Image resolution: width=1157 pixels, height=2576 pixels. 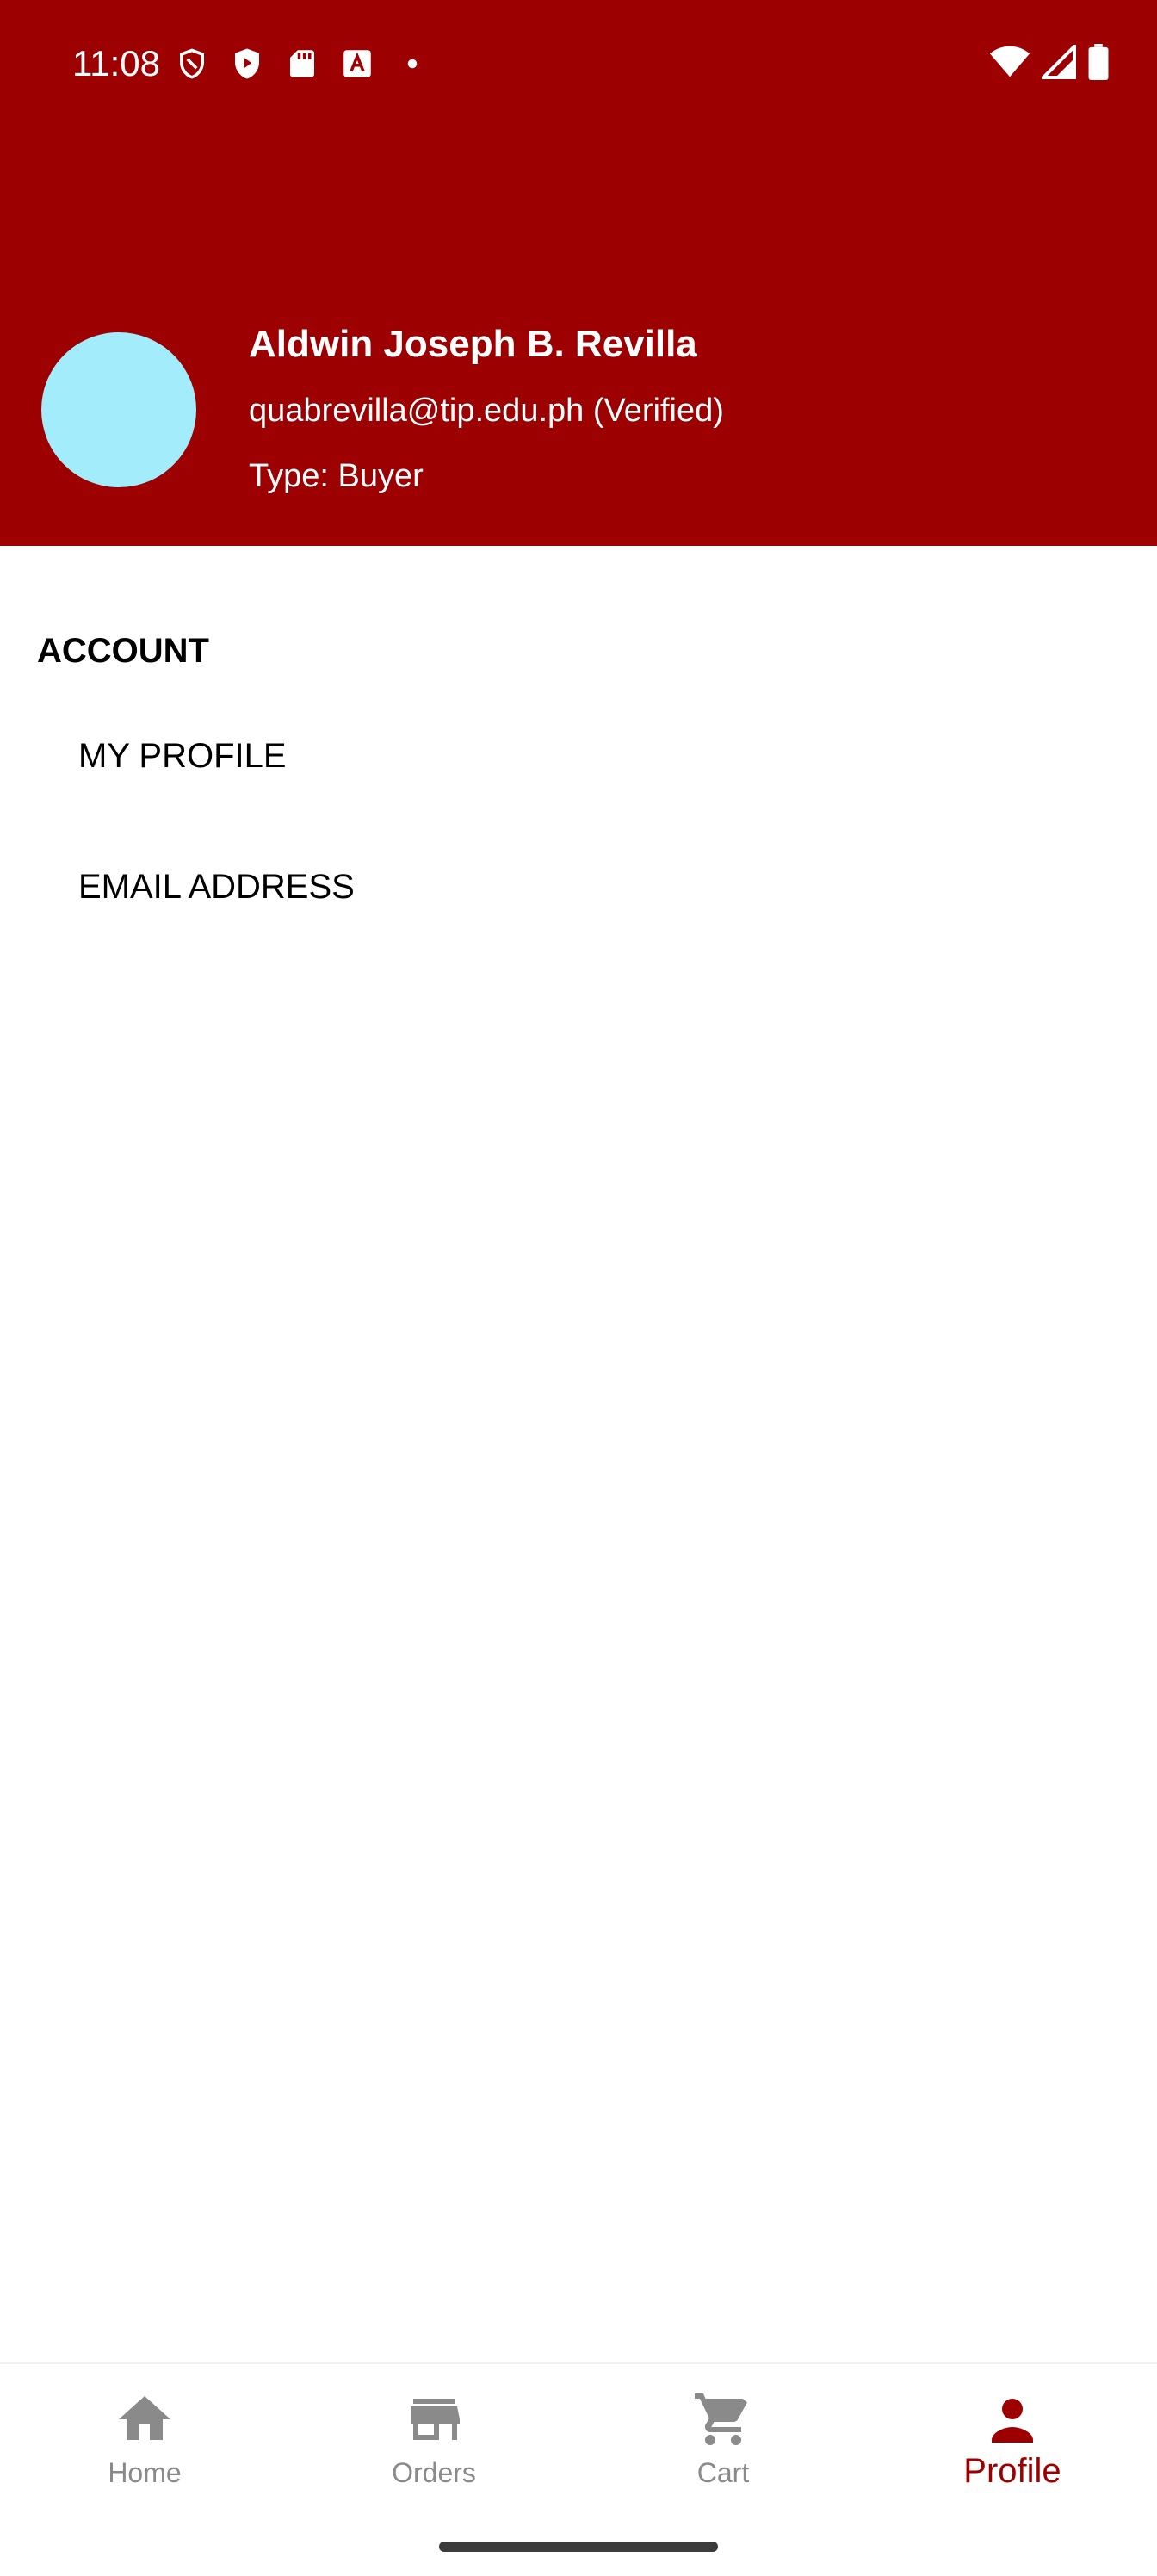 I want to click on user-name: Aldwin Joseph B. Revilla, so click(x=473, y=344).